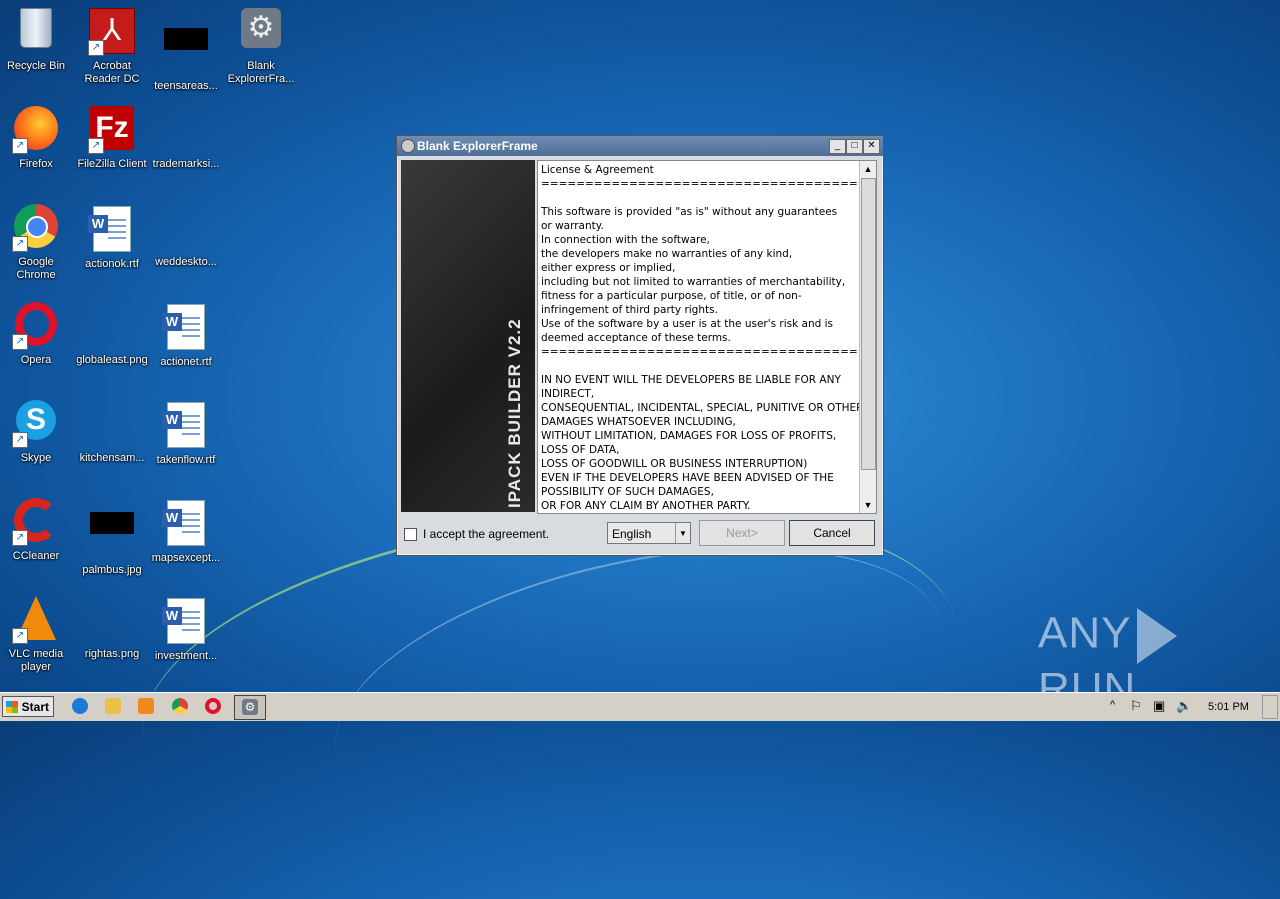 The width and height of the screenshot is (1280, 899). I want to click on opera-icon, so click(213, 706).